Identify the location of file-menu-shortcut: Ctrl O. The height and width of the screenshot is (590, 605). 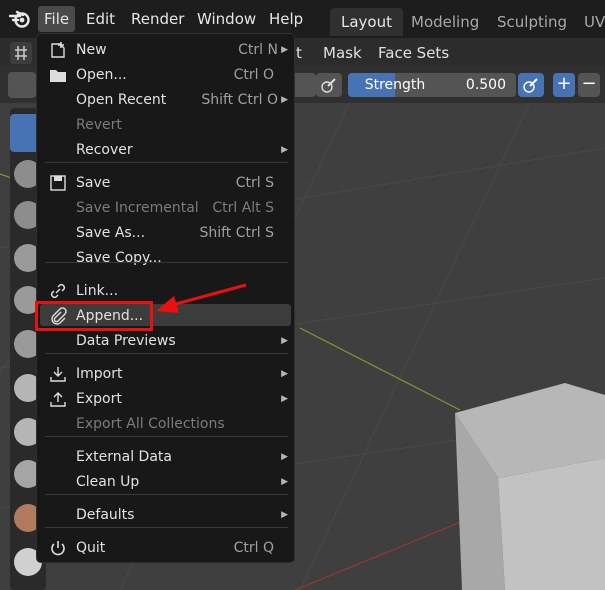
(253, 75).